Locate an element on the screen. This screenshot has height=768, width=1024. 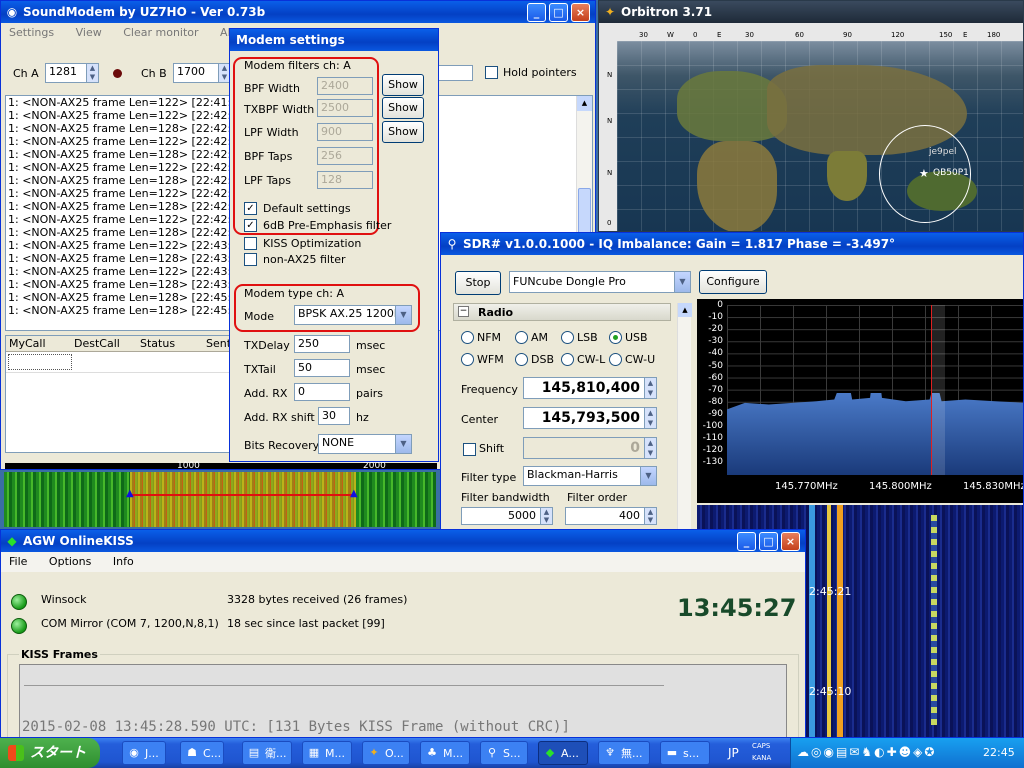
orbitron-titlebar: ✦ Orbitron 3.71 is located at coordinates (811, 12).